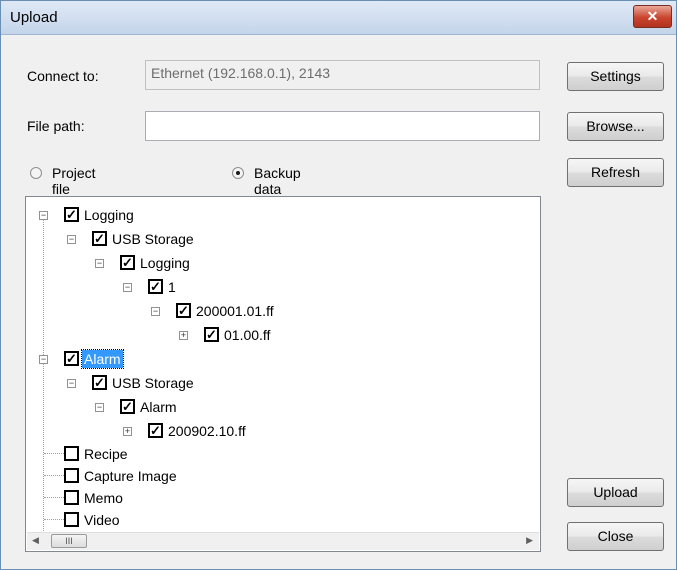 The width and height of the screenshot is (677, 570). I want to click on tree-node-label: Recipe, so click(106, 454).